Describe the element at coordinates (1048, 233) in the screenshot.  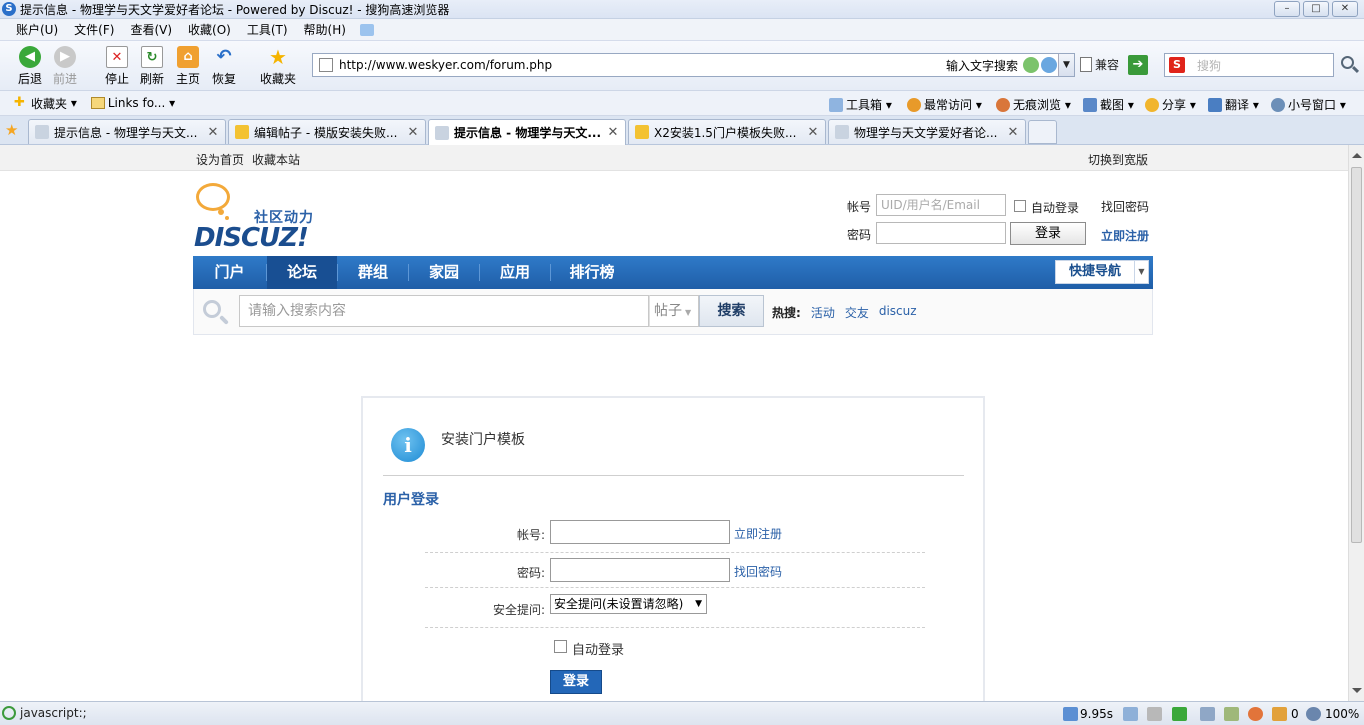
I see `header-login-button: 登录` at that location.